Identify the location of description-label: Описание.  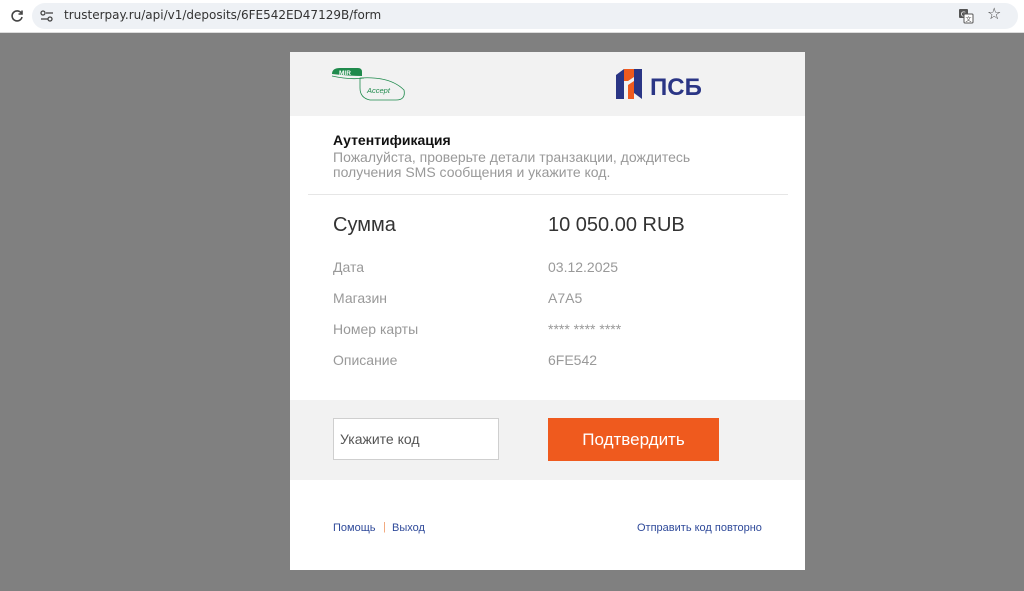
(365, 360).